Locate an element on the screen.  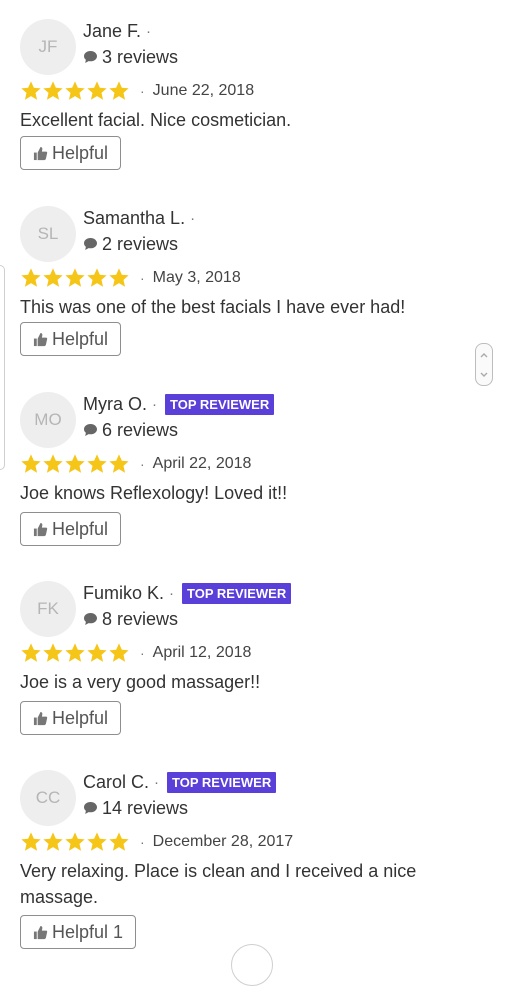
reviewer-header: Carol C. · TOP REVIEWER is located at coordinates (180, 782).